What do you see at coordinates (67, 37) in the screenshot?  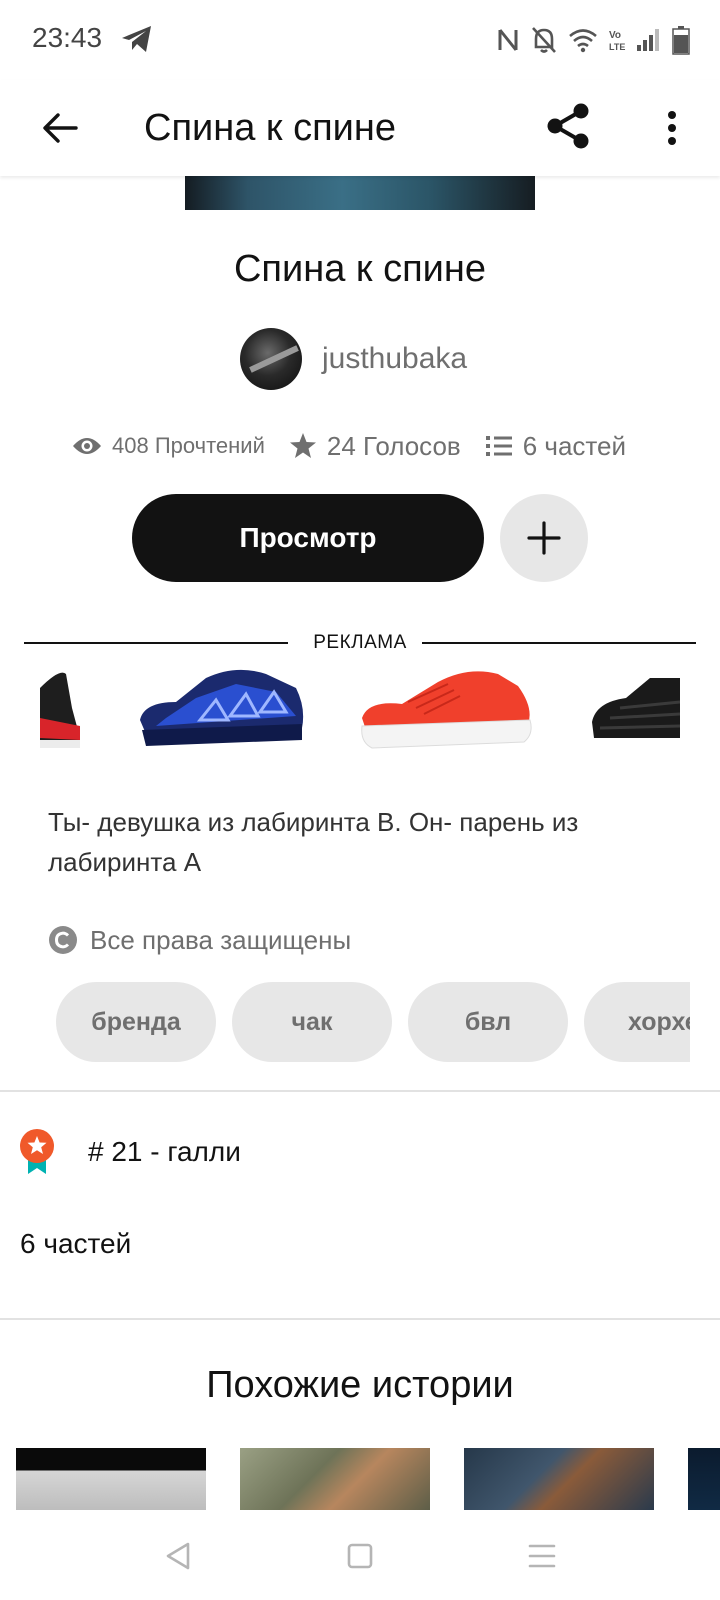 I see `status-time: 23:43` at bounding box center [67, 37].